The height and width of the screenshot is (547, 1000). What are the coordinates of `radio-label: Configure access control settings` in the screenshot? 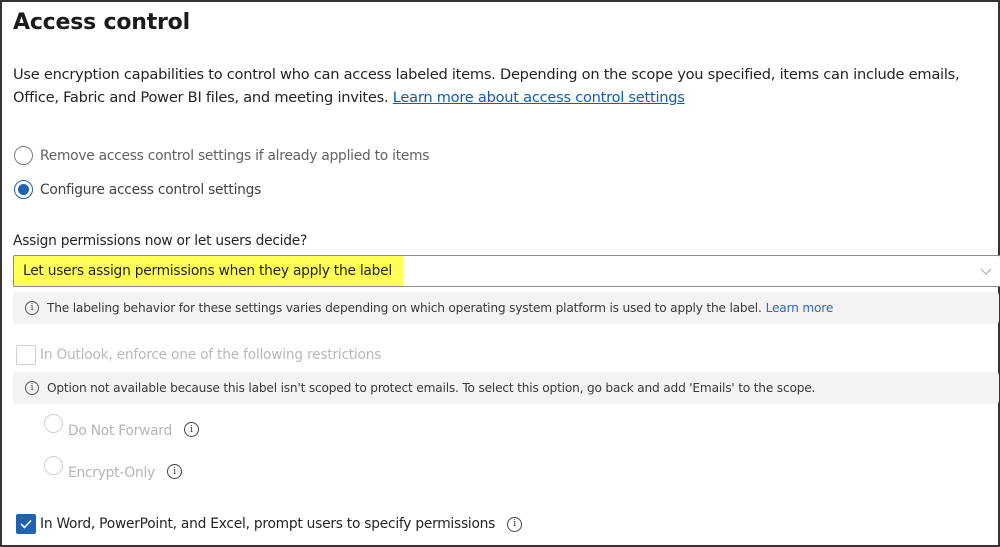 It's located at (151, 189).